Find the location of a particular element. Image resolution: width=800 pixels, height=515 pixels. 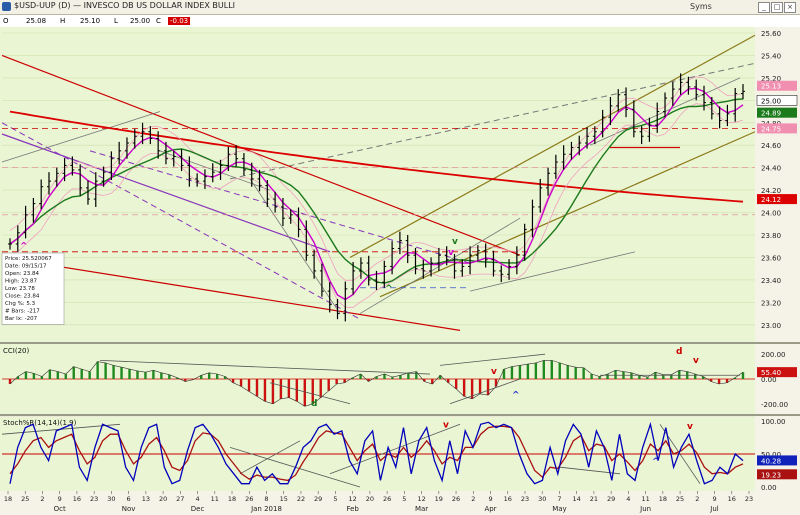

x-day-label: 20 is located at coordinates (163, 499).